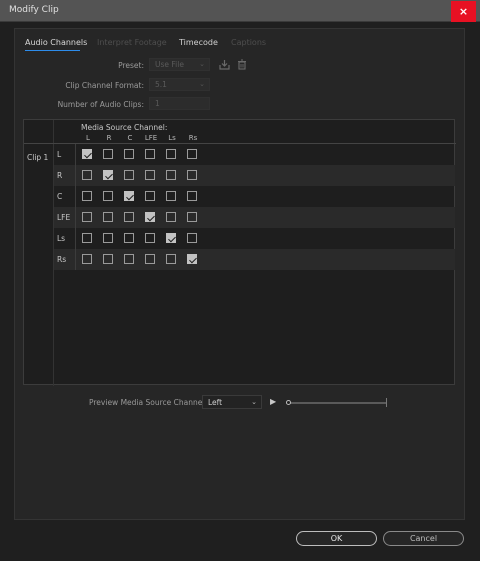 This screenshot has height=561, width=480. I want to click on channel-checkbox-ls-r, so click(108, 238).